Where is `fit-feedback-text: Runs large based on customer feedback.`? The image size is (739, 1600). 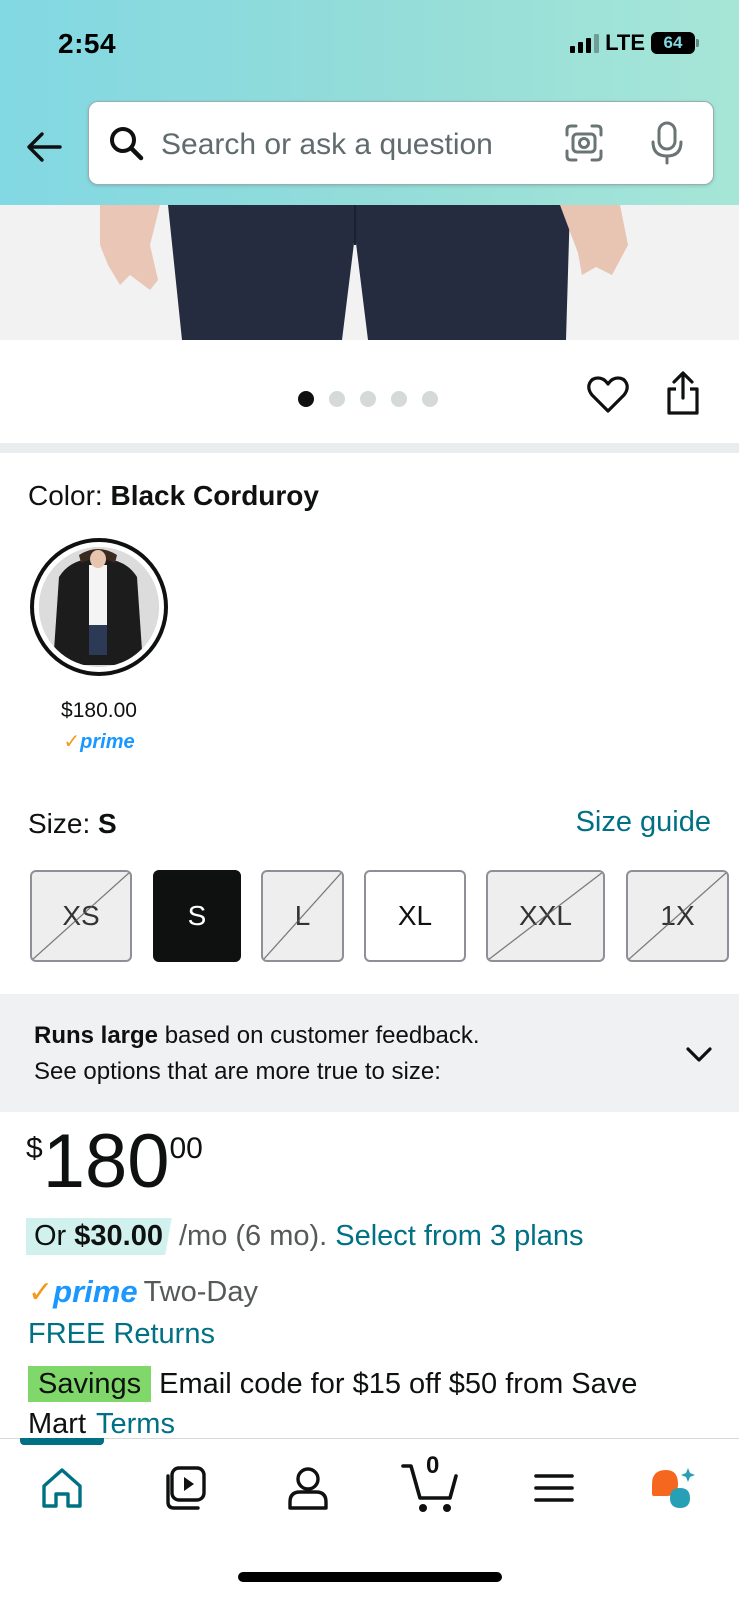 fit-feedback-text: Runs large based on customer feedback. is located at coordinates (257, 1036).